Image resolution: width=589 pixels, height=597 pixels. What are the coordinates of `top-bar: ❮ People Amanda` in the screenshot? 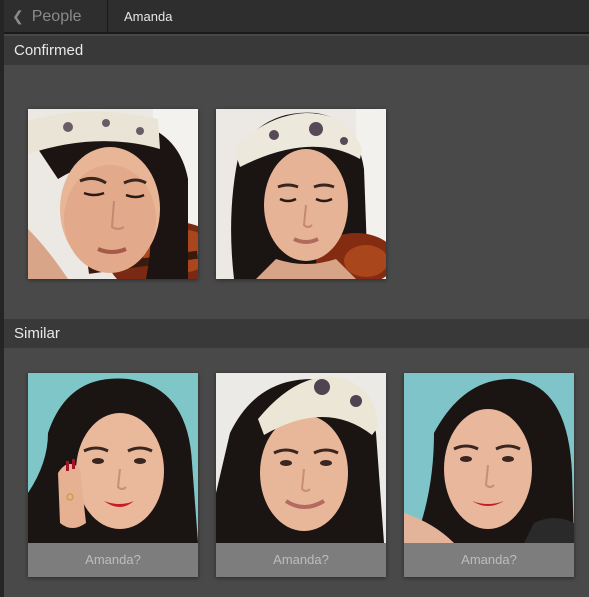 It's located at (296, 17).